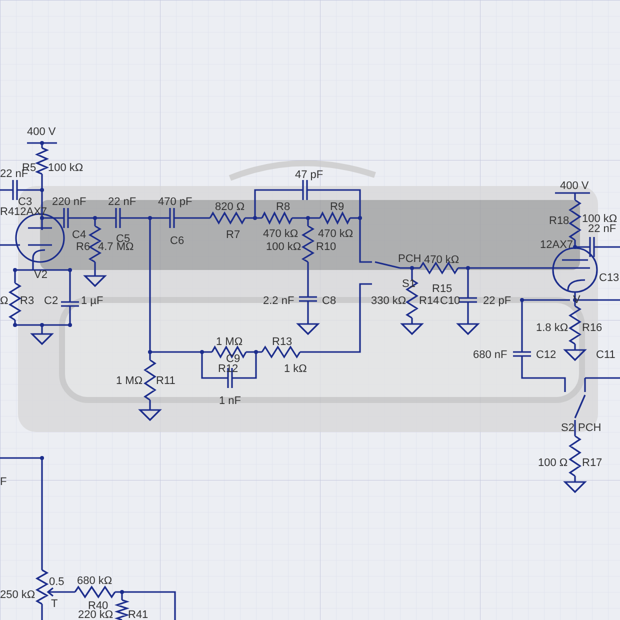  I want to click on component-label: 250 kΩ, so click(18, 595).